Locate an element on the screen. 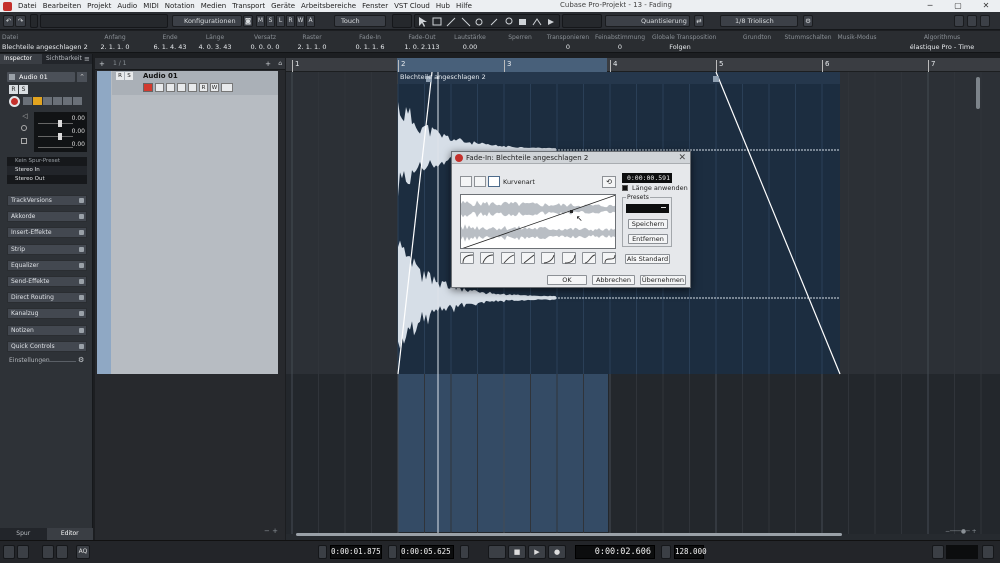 Image resolution: width=1000 pixels, height=563 pixels. info-value: élastique Pro - Time is located at coordinates (942, 47).